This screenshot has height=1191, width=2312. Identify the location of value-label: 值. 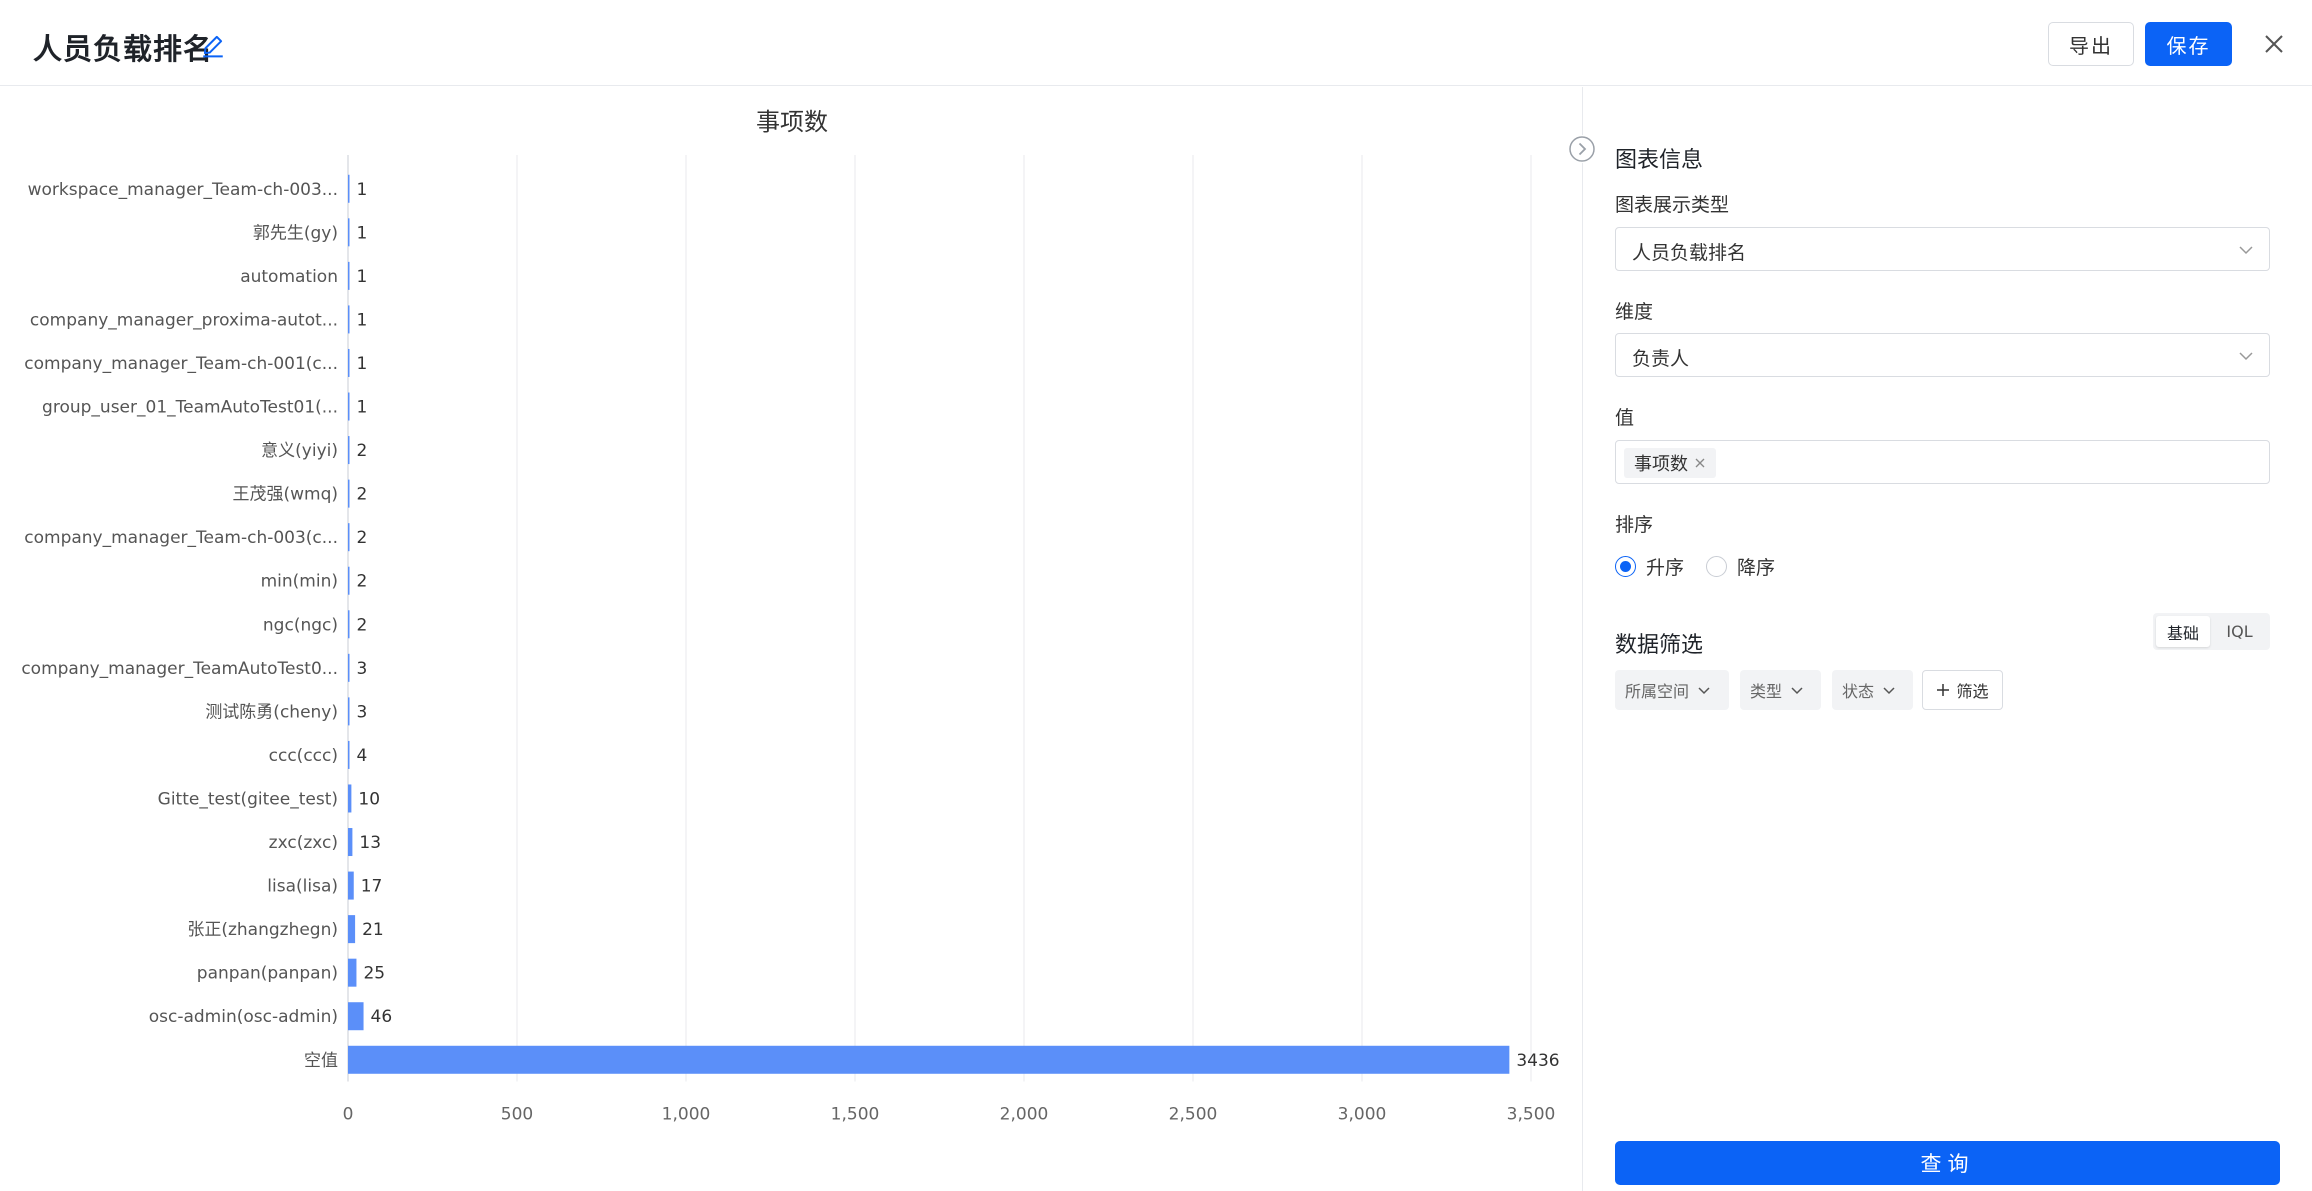
(1625, 418).